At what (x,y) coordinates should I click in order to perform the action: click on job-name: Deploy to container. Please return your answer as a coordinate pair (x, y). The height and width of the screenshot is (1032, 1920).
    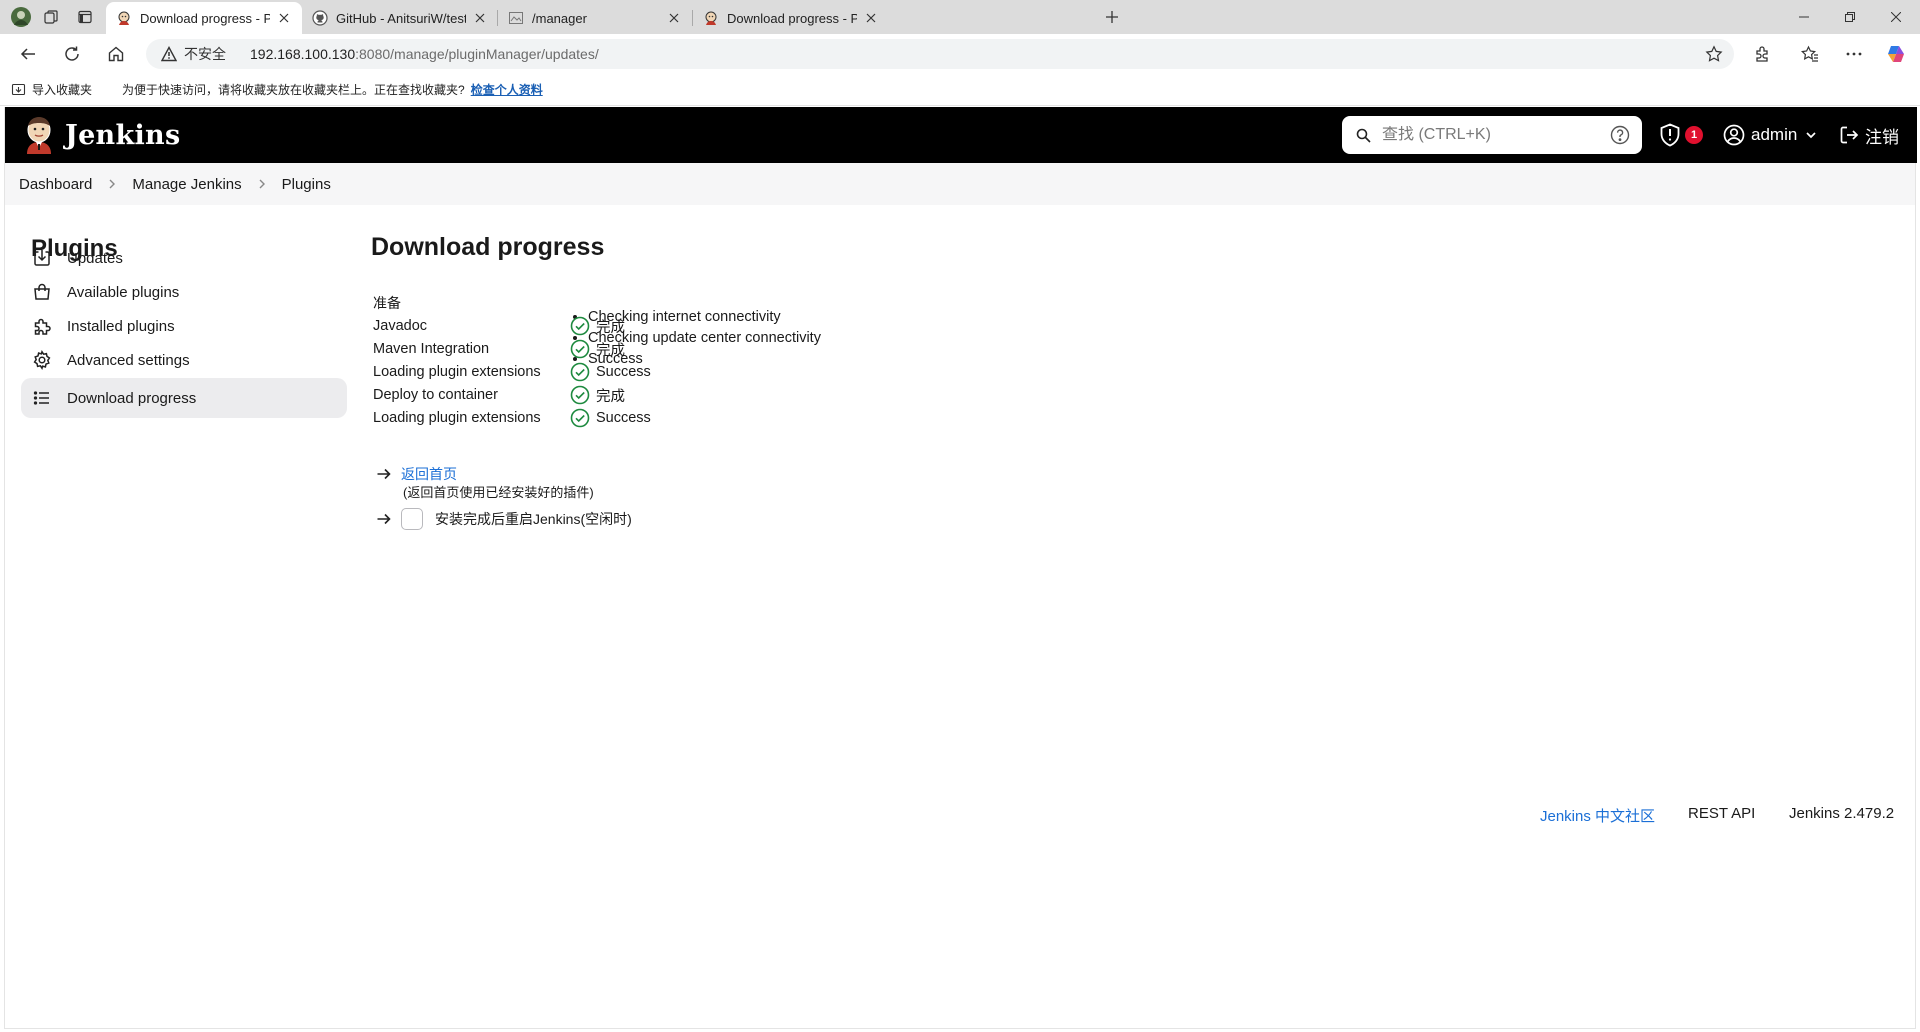
    Looking at the image, I should click on (435, 395).